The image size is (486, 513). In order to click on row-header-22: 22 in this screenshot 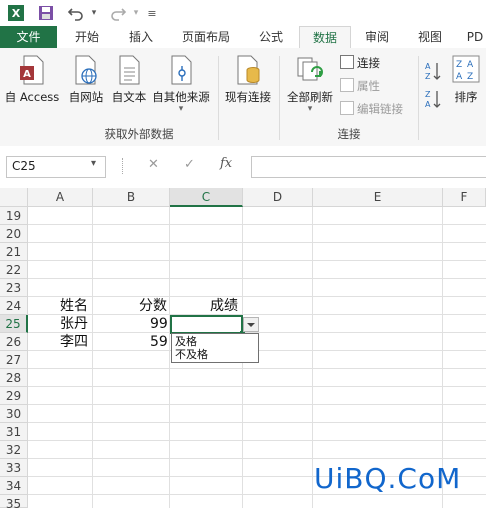, I will do `click(14, 270)`.